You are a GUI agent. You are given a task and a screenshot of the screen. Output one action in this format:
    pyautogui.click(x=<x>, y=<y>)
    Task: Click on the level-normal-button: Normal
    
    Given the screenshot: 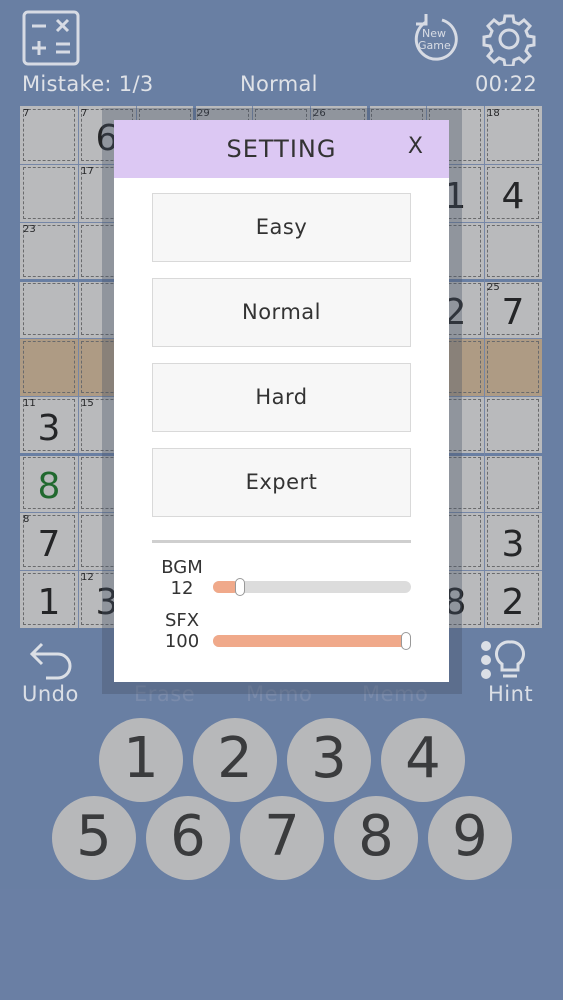 What is the action you would take?
    pyautogui.click(x=281, y=312)
    